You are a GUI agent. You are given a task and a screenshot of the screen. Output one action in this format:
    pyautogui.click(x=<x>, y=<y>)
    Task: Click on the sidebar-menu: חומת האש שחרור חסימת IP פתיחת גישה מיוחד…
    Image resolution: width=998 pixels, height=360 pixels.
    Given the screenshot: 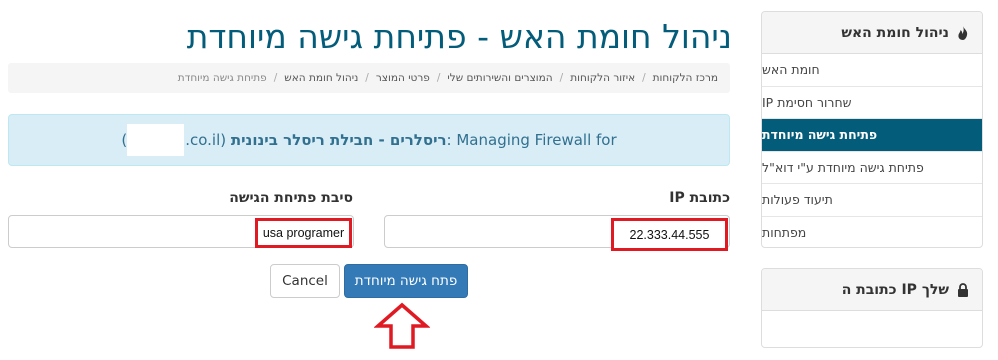 What is the action you would take?
    pyautogui.click(x=872, y=151)
    